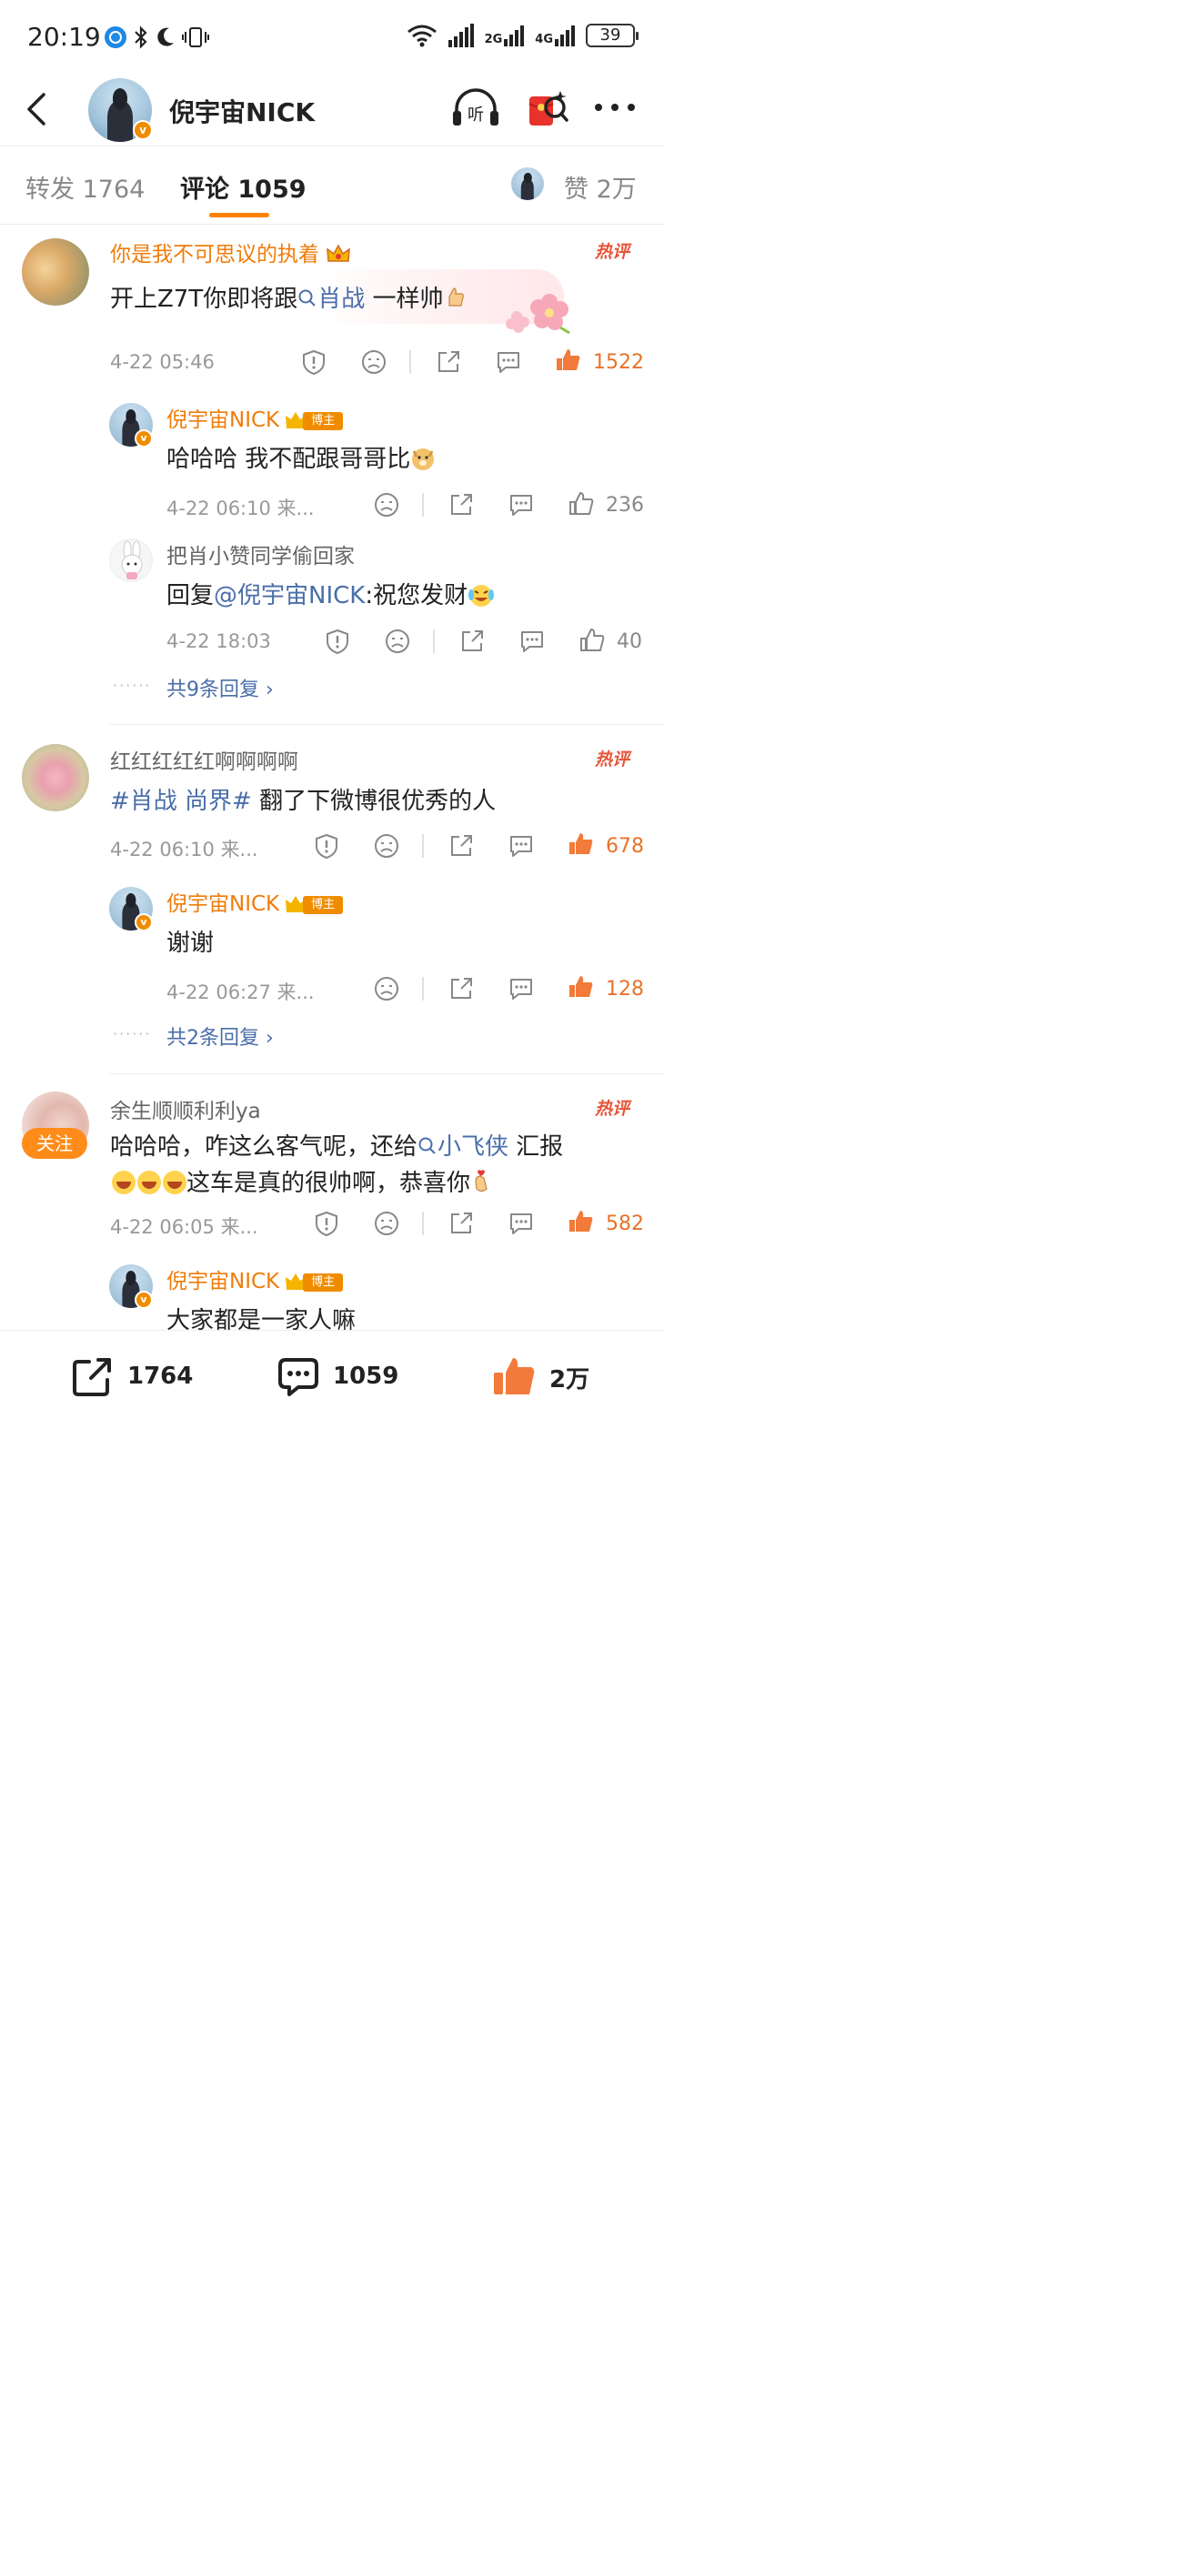 Image resolution: width=1197 pixels, height=2576 pixels. Describe the element at coordinates (132, 1376) in the screenshot. I see `bottom-repost-button: 1764` at that location.